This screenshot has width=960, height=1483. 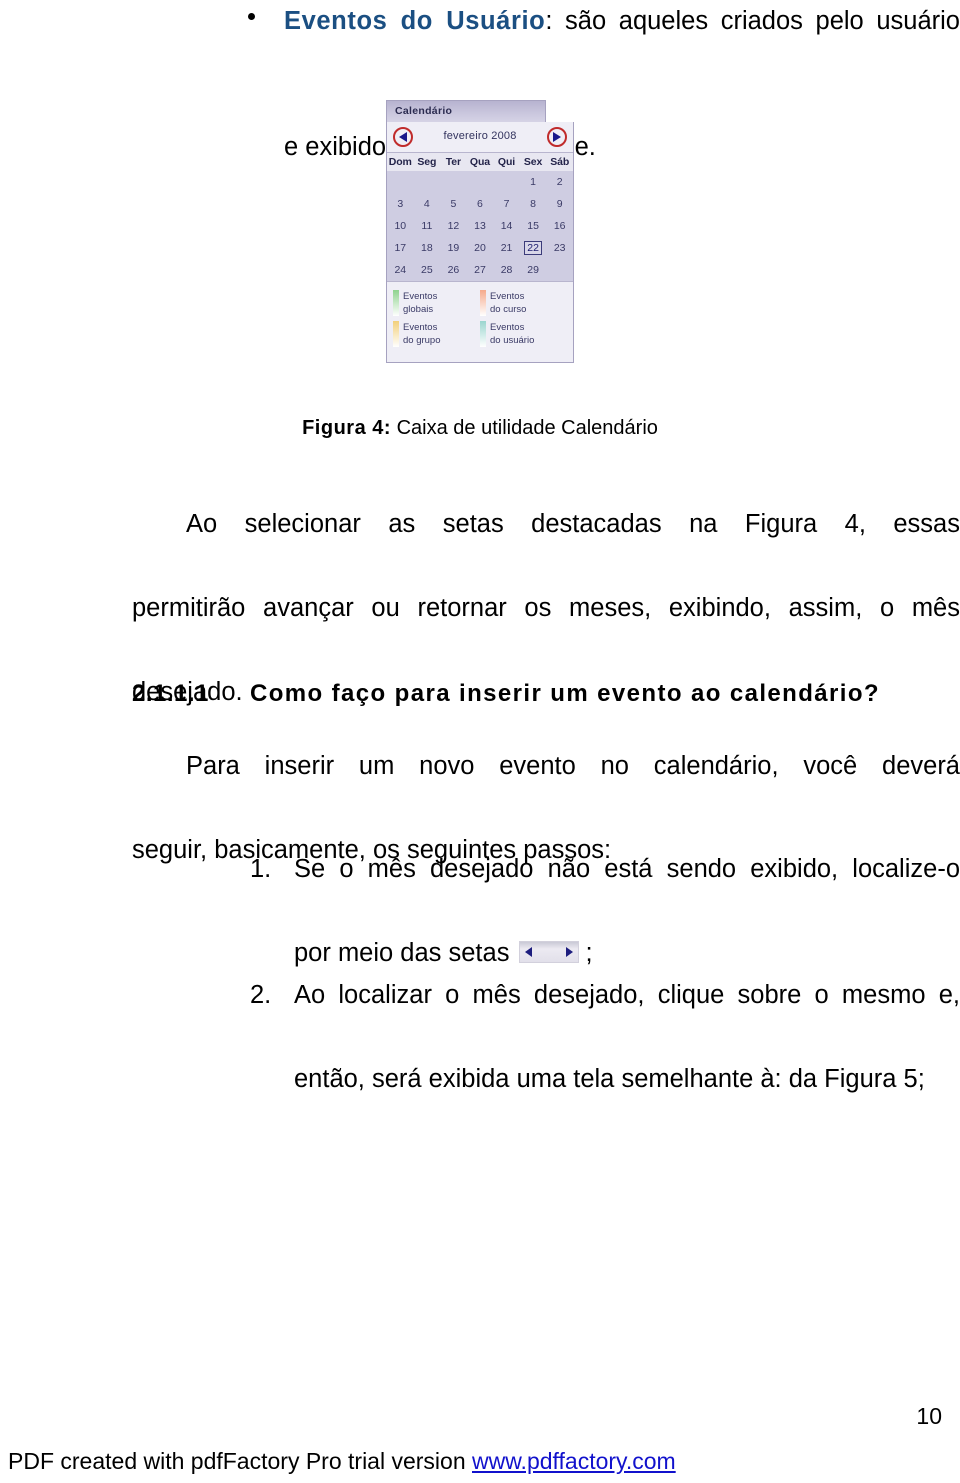 I want to click on pdffactory-link: www.pdffactory.com, so click(x=574, y=1461).